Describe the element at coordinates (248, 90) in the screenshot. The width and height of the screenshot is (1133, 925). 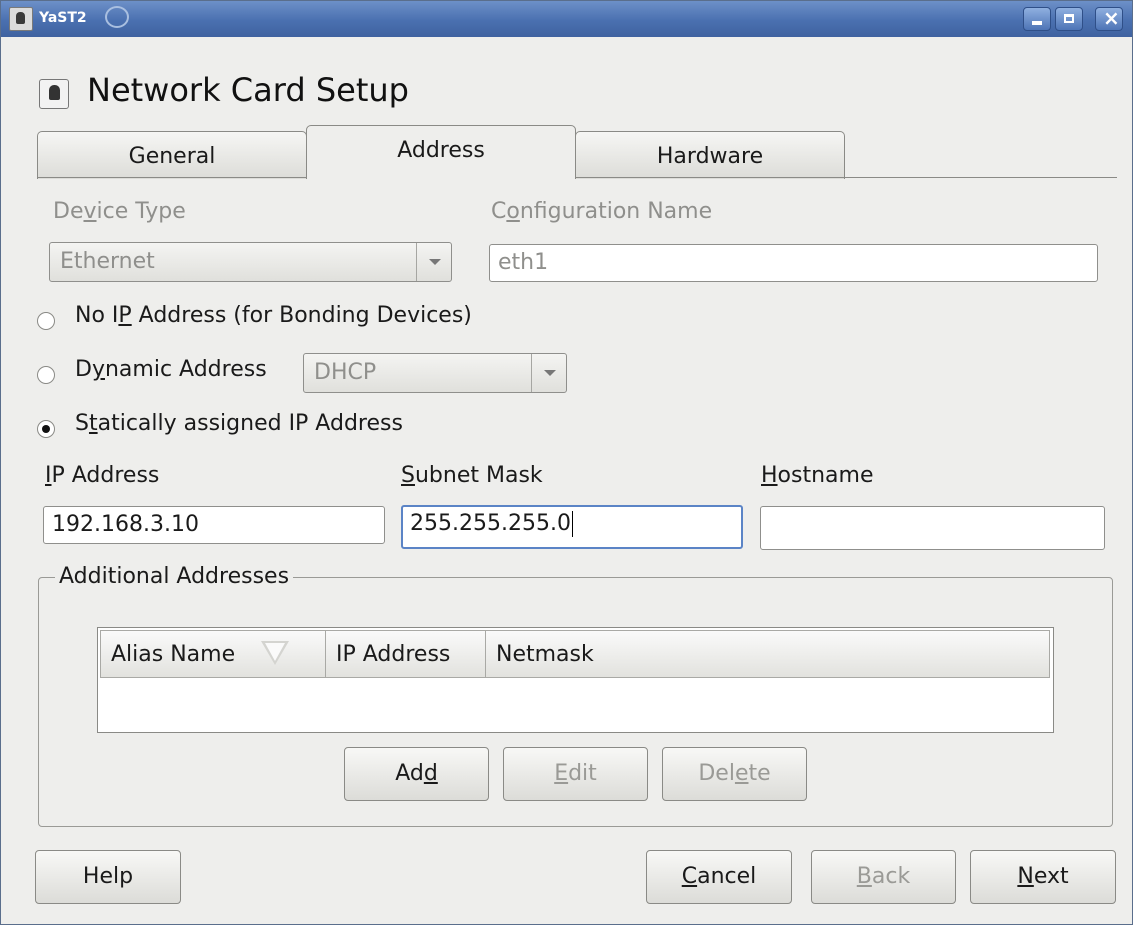
I see `page-title: Network Card Setup` at that location.